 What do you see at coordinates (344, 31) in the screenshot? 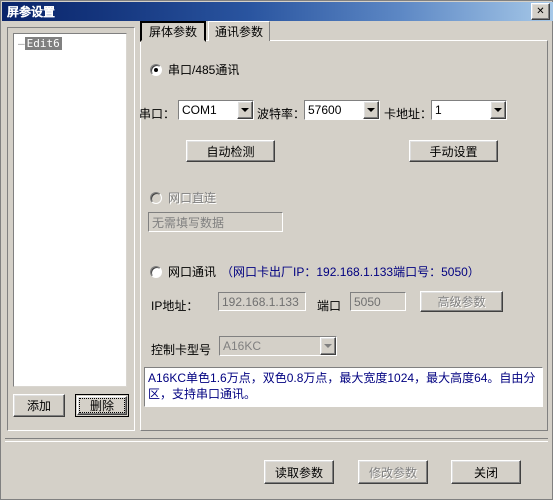
I see `tab-strip: 屏体参数 通讯参数` at bounding box center [344, 31].